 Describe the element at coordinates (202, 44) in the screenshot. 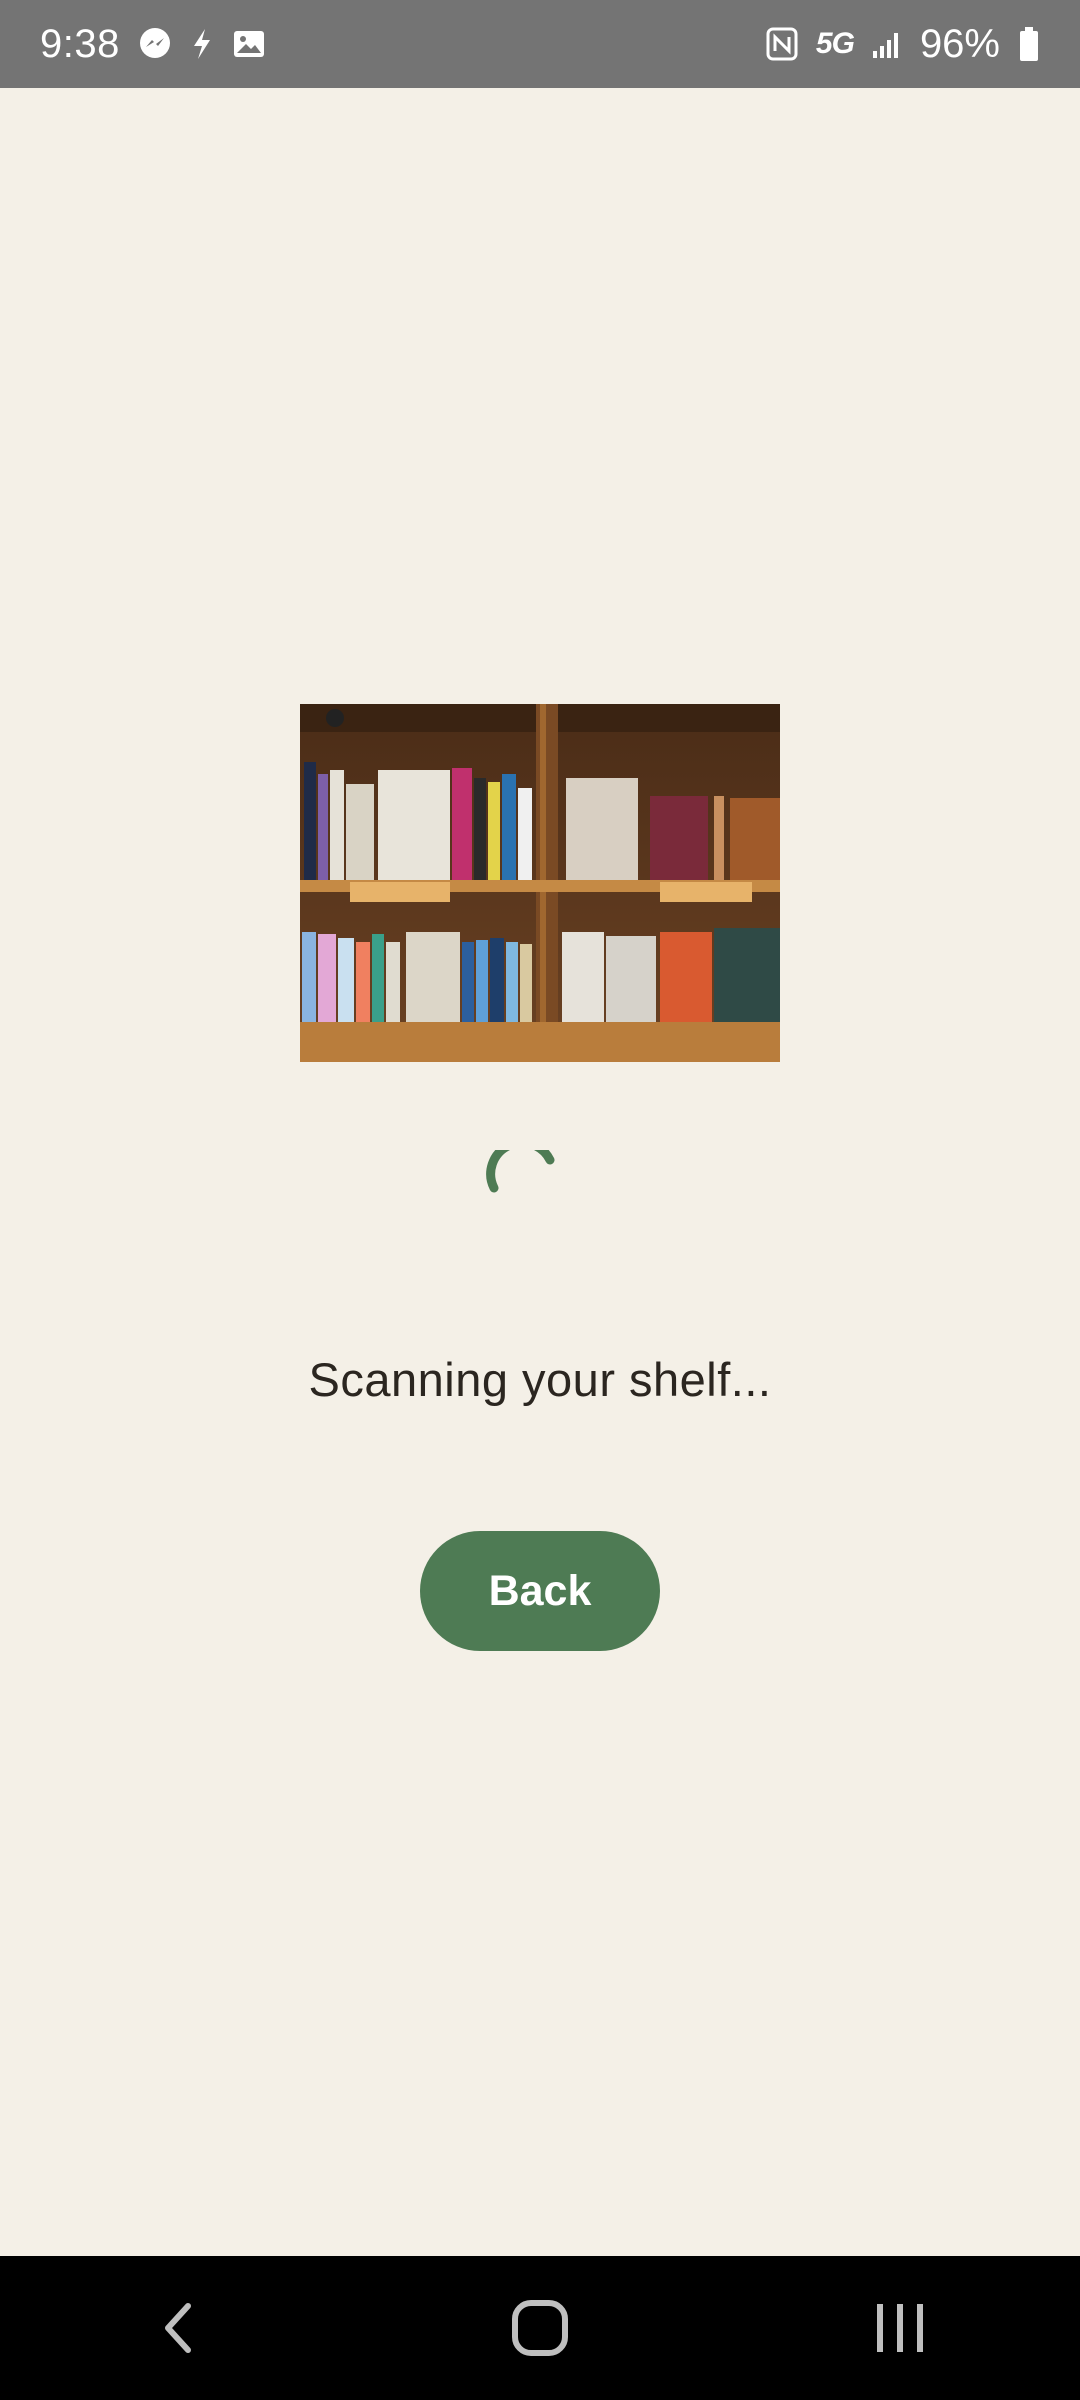

I see `flash-icon` at that location.